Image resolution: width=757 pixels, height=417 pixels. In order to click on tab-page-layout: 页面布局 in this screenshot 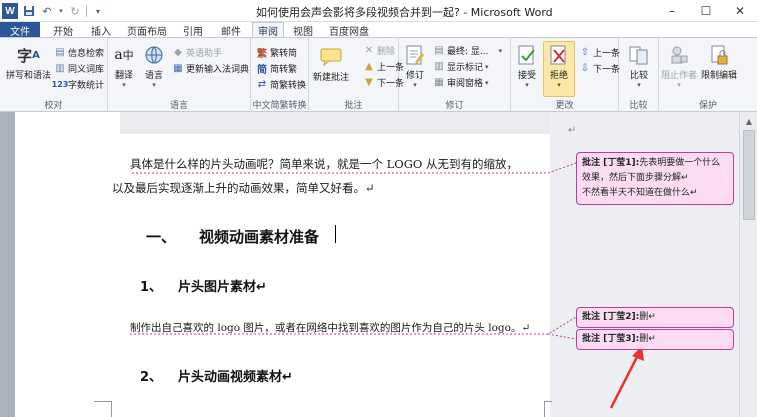, I will do `click(147, 30)`.